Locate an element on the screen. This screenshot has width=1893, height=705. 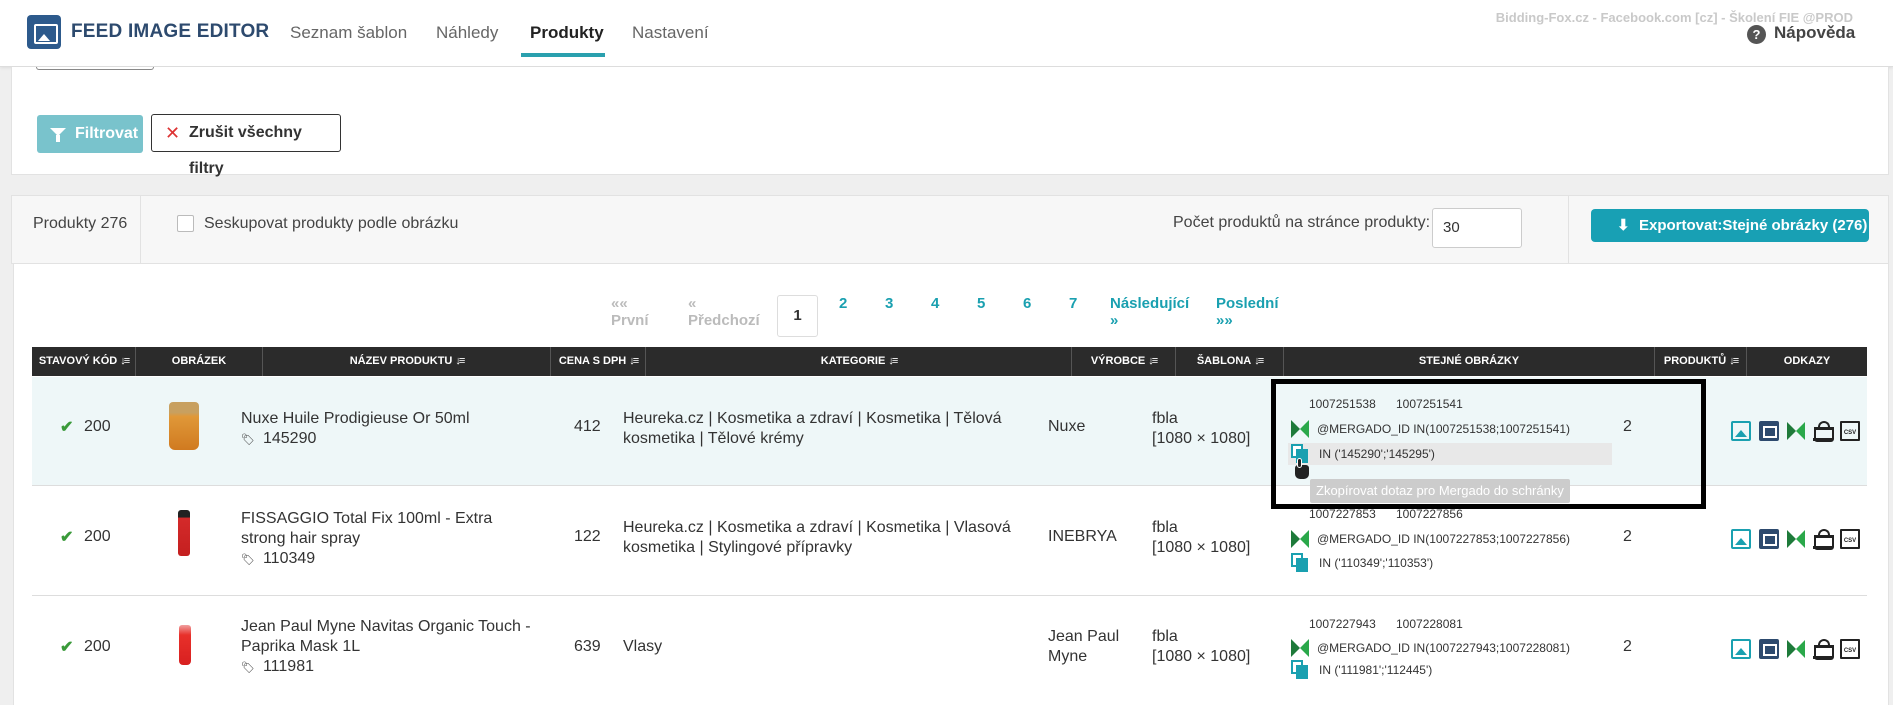
product-name: Nuxe Huile Prodigieuse Or 50ml is located at coordinates (355, 419).